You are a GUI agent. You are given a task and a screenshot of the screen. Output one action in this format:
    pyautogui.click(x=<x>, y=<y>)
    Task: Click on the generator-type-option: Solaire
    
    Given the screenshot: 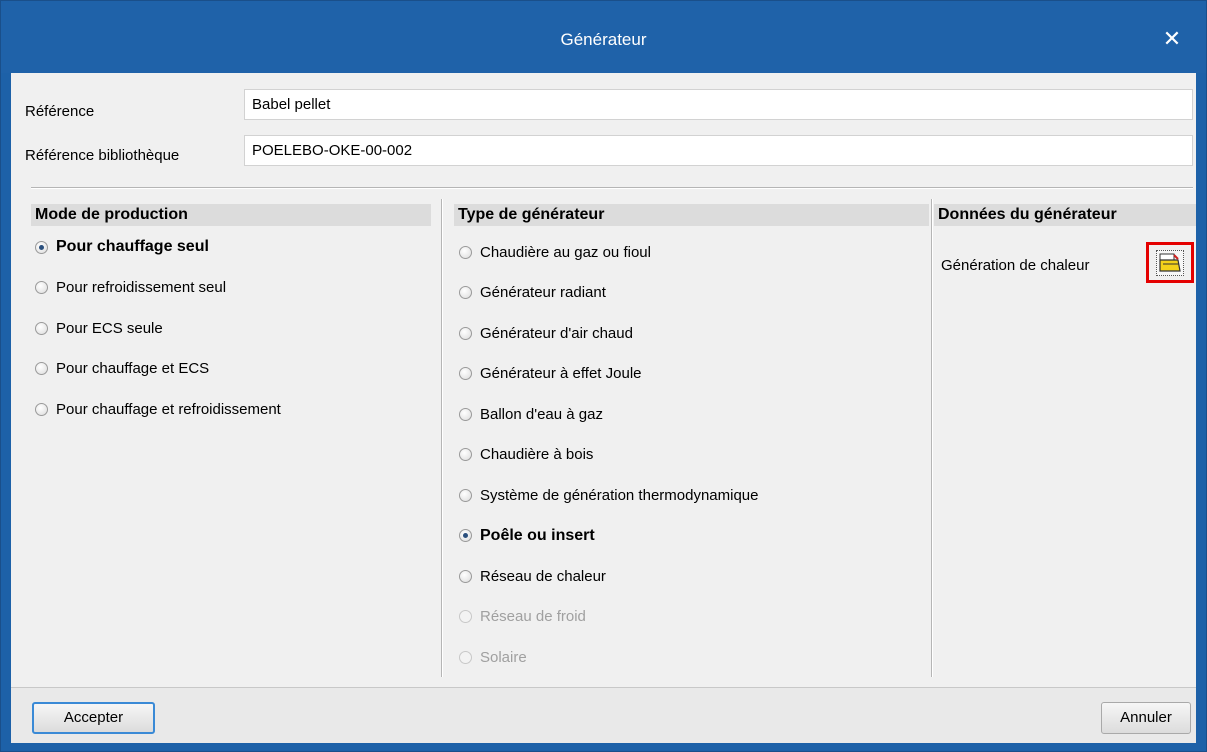 What is the action you would take?
    pyautogui.click(x=493, y=657)
    